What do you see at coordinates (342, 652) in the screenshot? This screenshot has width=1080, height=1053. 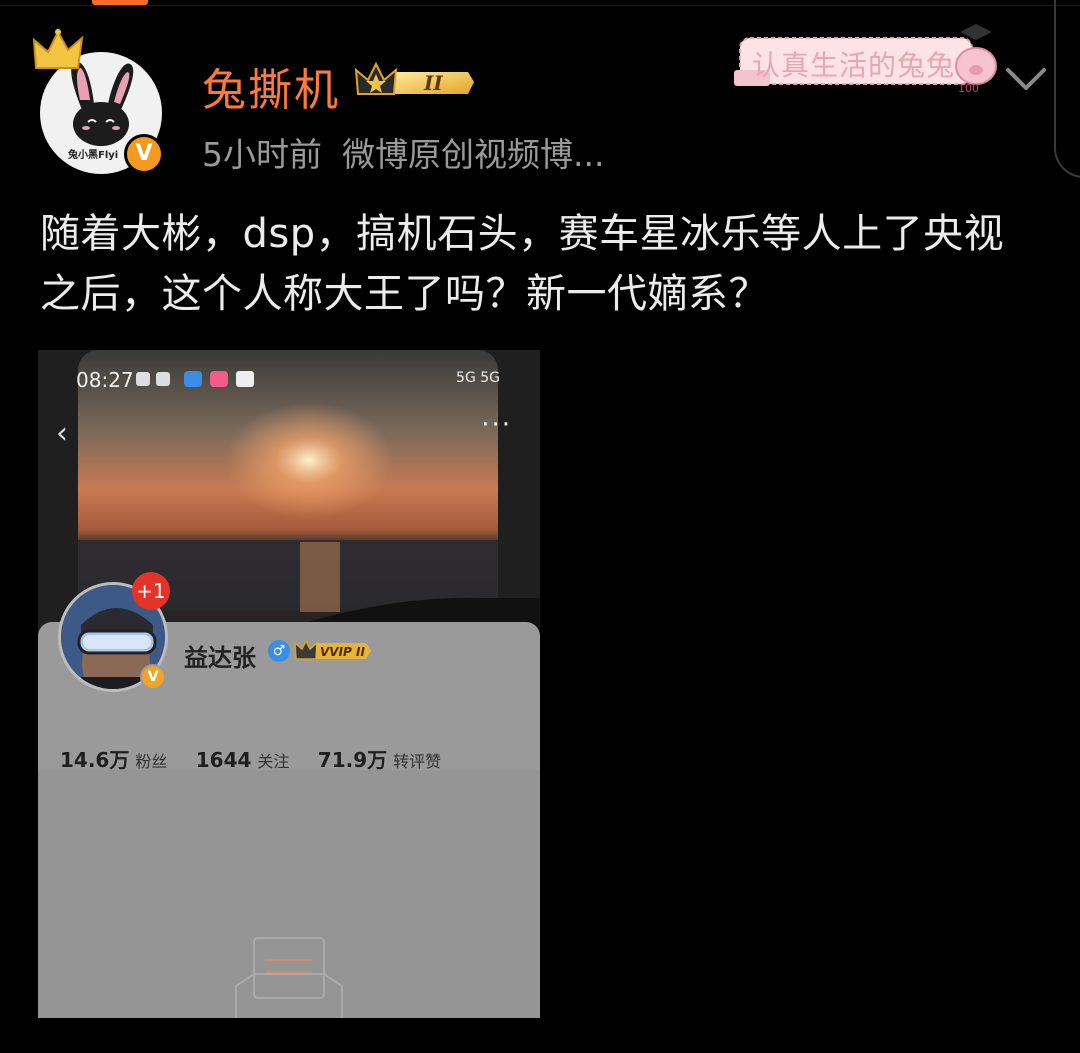 I see `vvip-label: VVIP II` at bounding box center [342, 652].